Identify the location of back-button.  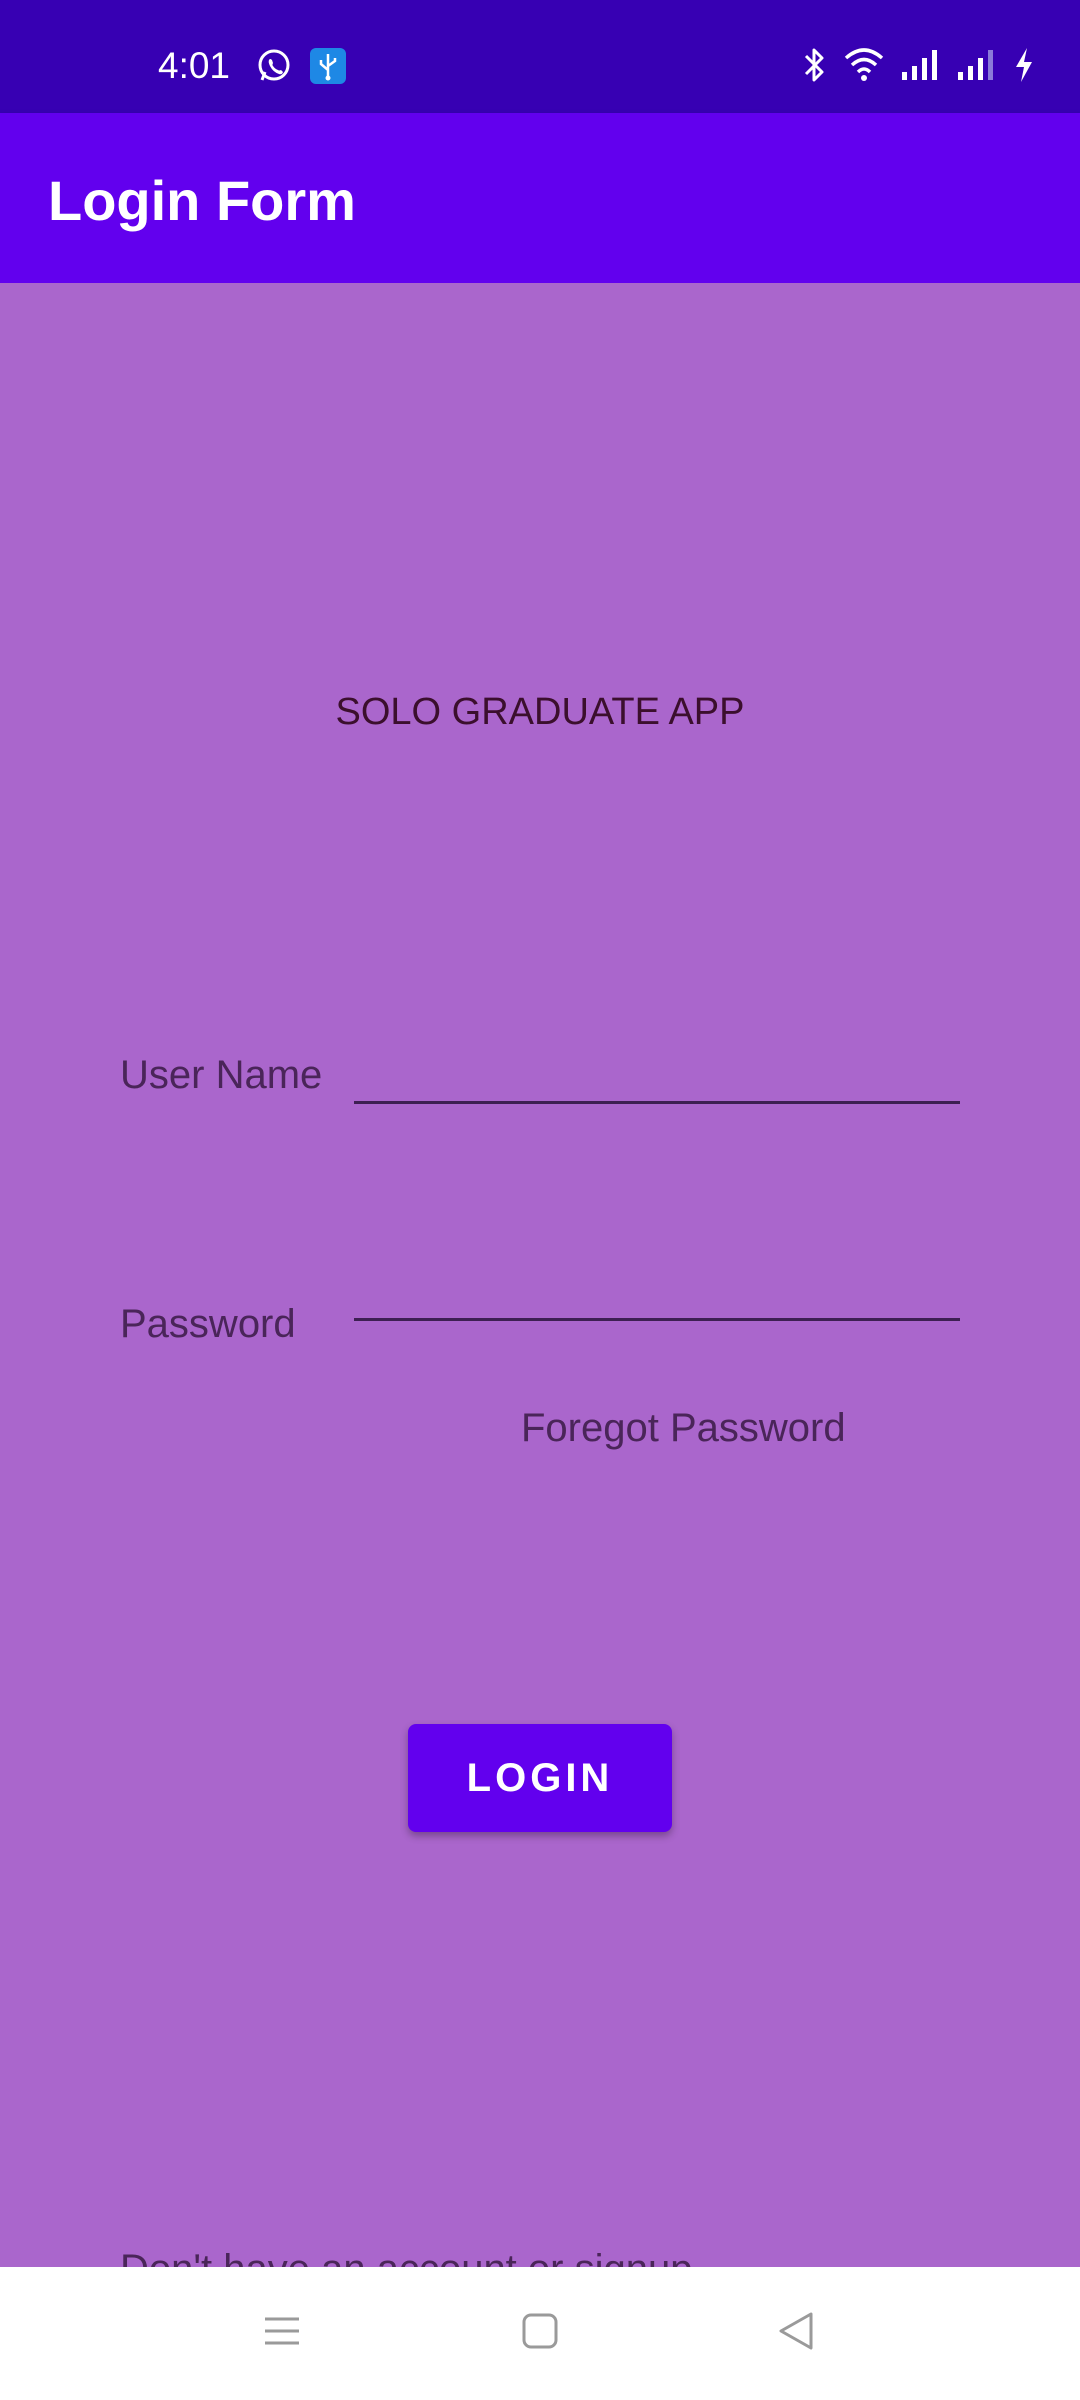
(796, 2333).